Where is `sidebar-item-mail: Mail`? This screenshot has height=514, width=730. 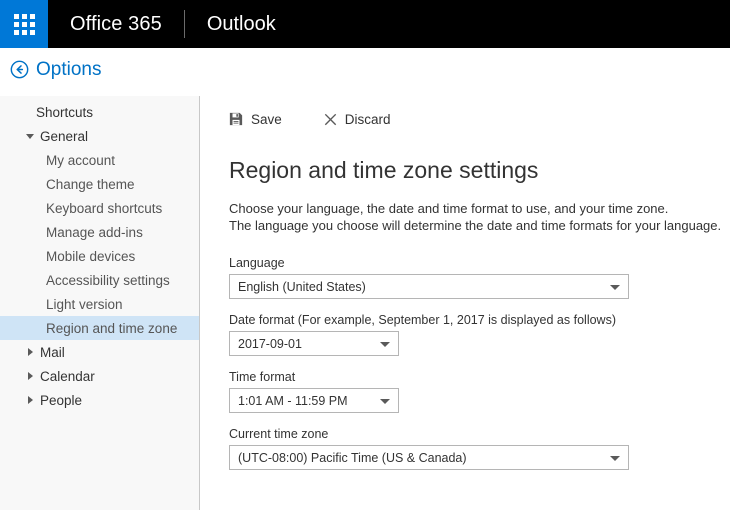
sidebar-item-mail: Mail is located at coordinates (99, 352).